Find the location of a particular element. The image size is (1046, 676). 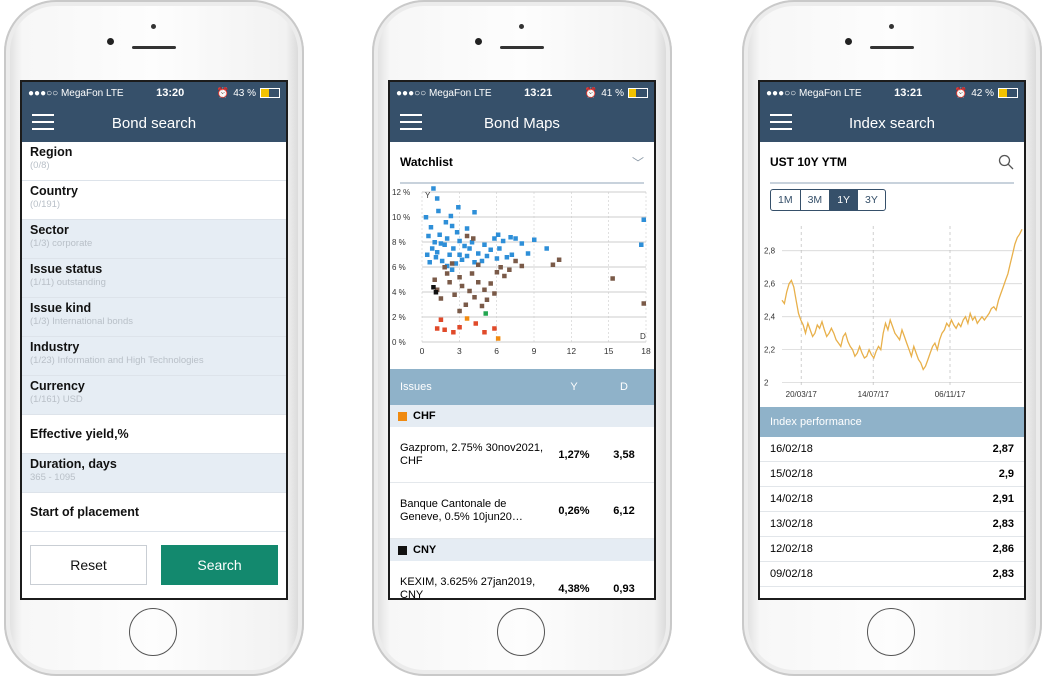

filter-item: Sector (1/3) corporate is located at coordinates (154, 239).